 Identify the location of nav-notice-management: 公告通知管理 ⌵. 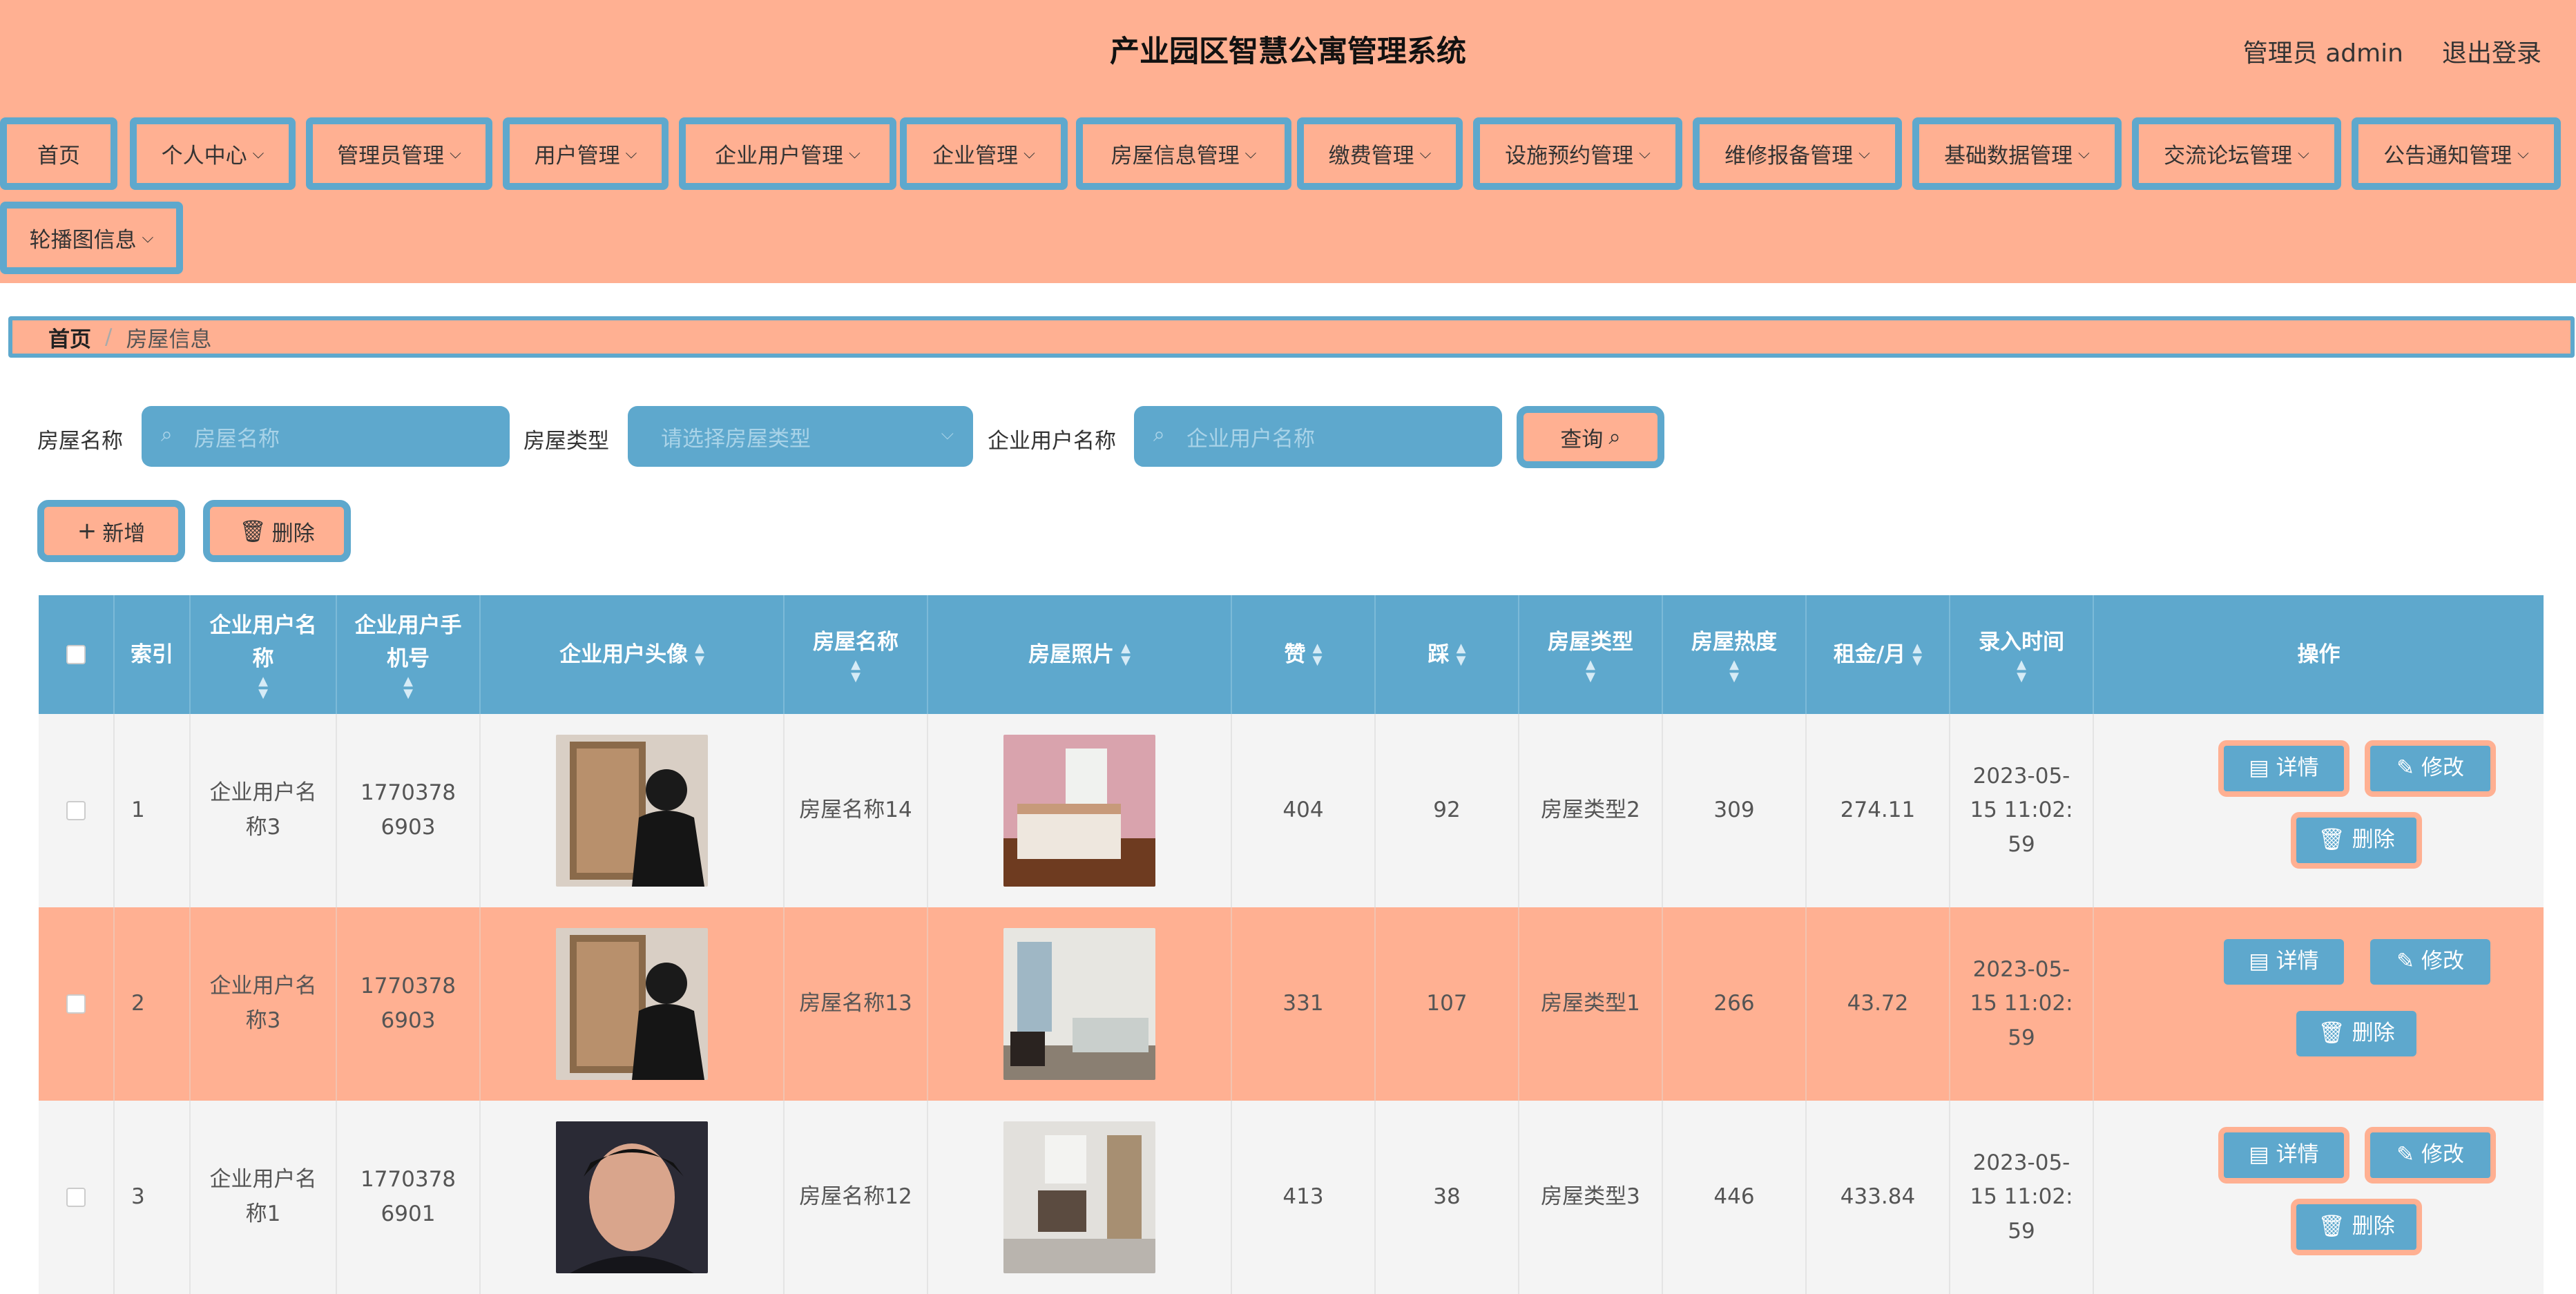
(2456, 153).